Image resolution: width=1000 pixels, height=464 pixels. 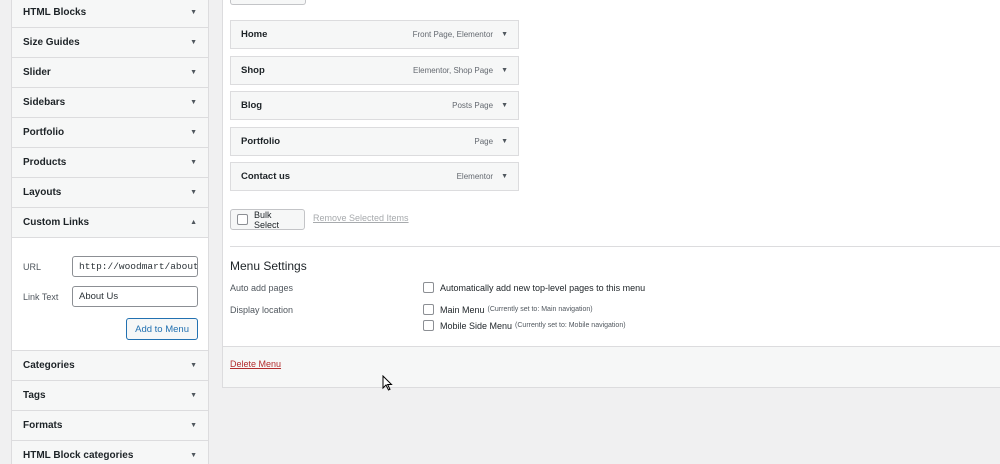 I want to click on accordion-html-blocks: HTML Blocks ▼, so click(x=110, y=14).